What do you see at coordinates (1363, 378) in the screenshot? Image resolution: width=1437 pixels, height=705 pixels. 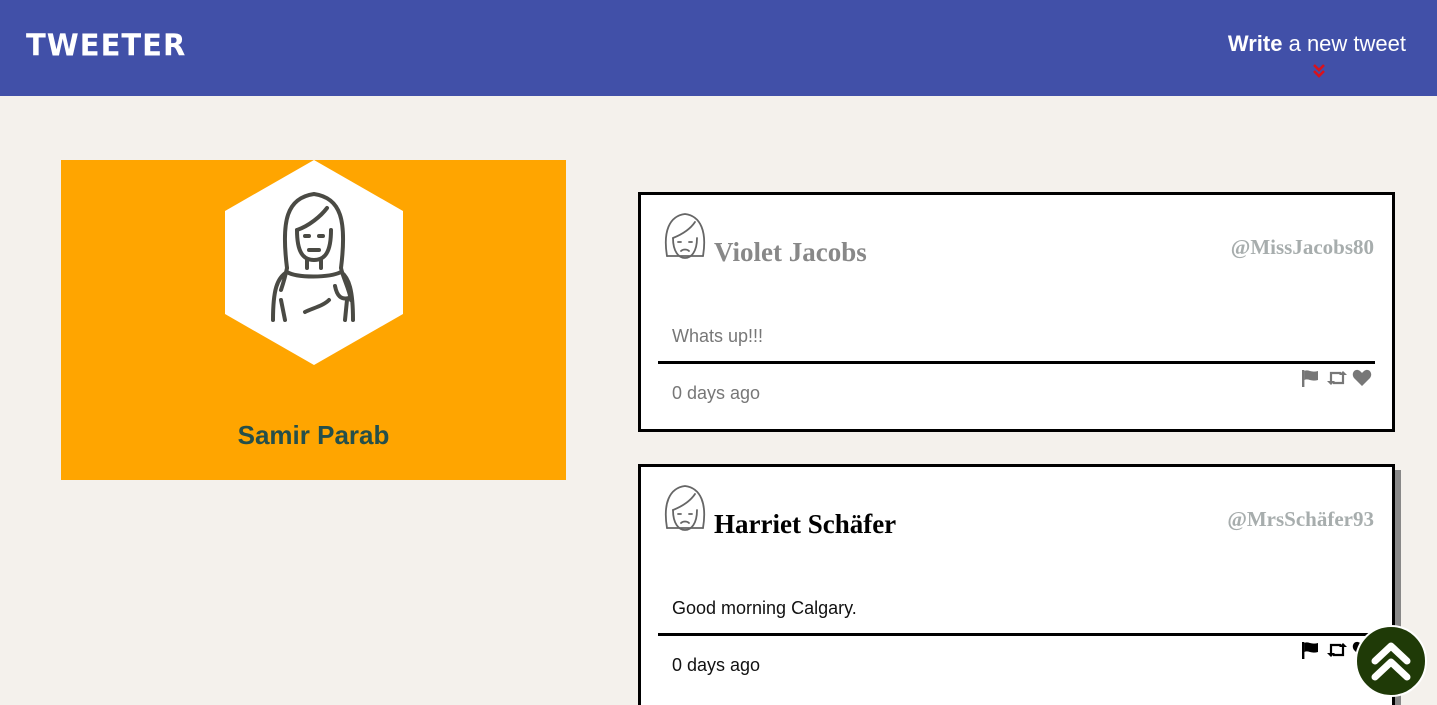 I see `heart-icon` at bounding box center [1363, 378].